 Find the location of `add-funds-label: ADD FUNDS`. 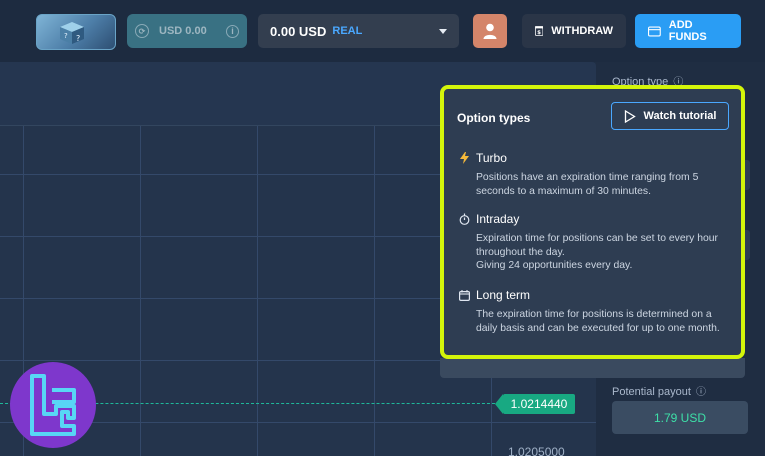

add-funds-label: ADD FUNDS is located at coordinates (687, 31).